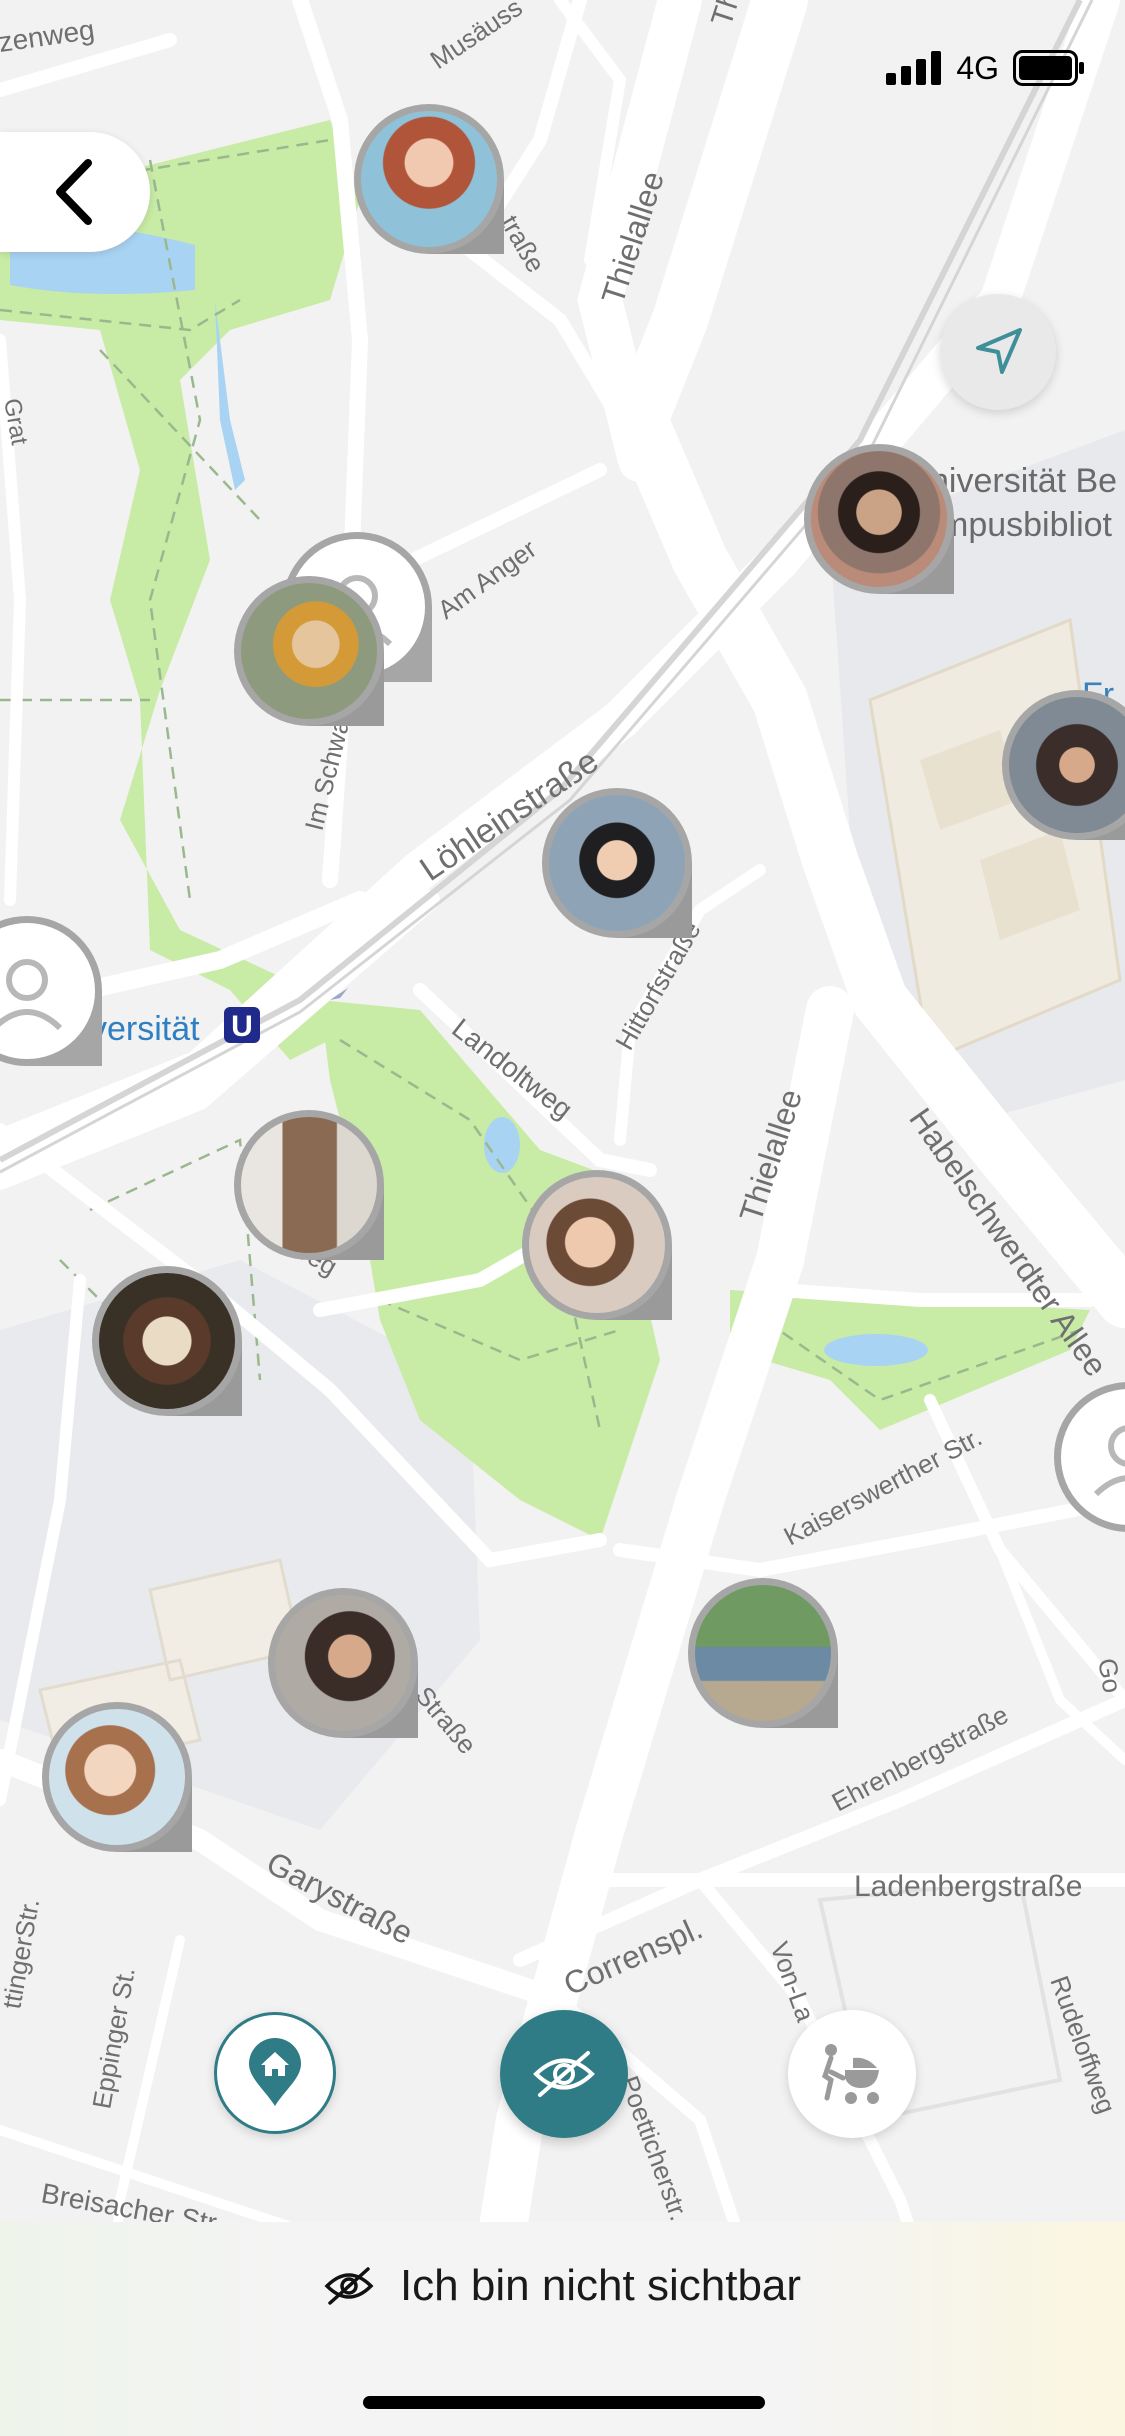 This screenshot has height=2436, width=1125. What do you see at coordinates (977, 67) in the screenshot?
I see `network-type: 4G` at bounding box center [977, 67].